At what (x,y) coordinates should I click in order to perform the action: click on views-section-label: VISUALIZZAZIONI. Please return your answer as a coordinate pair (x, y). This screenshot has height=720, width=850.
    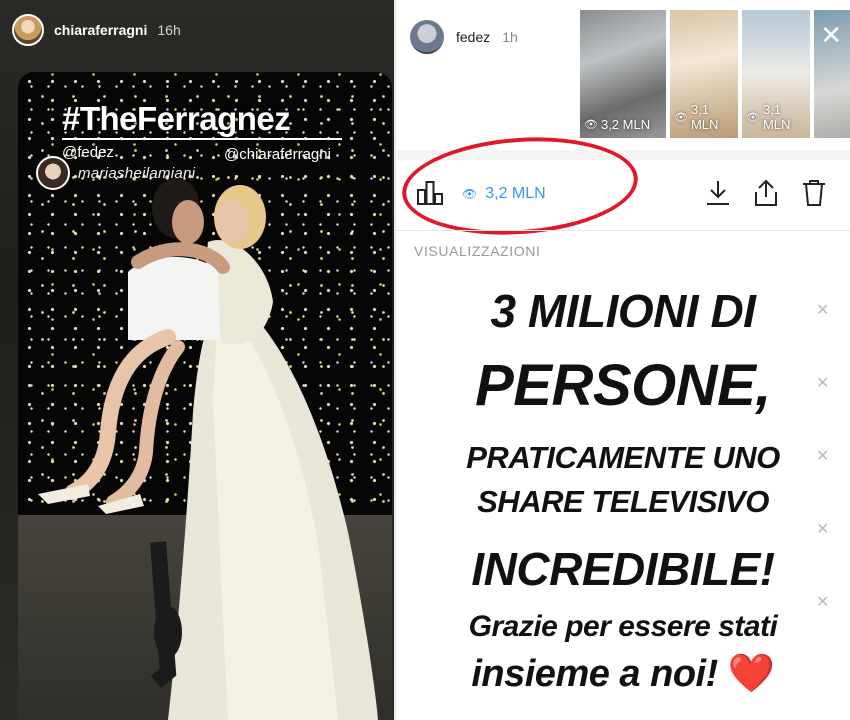
    Looking at the image, I should click on (477, 251).